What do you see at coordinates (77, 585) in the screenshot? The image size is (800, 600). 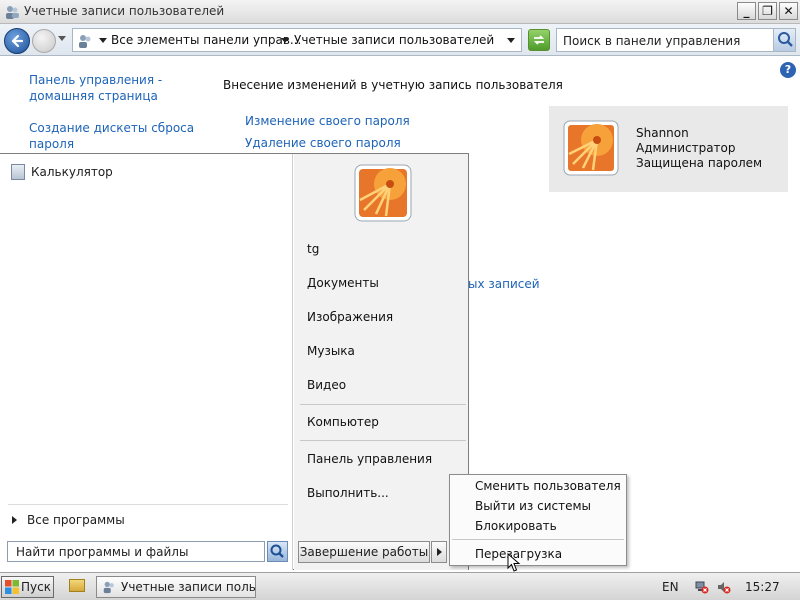 I see `explorer-folder-icon` at bounding box center [77, 585].